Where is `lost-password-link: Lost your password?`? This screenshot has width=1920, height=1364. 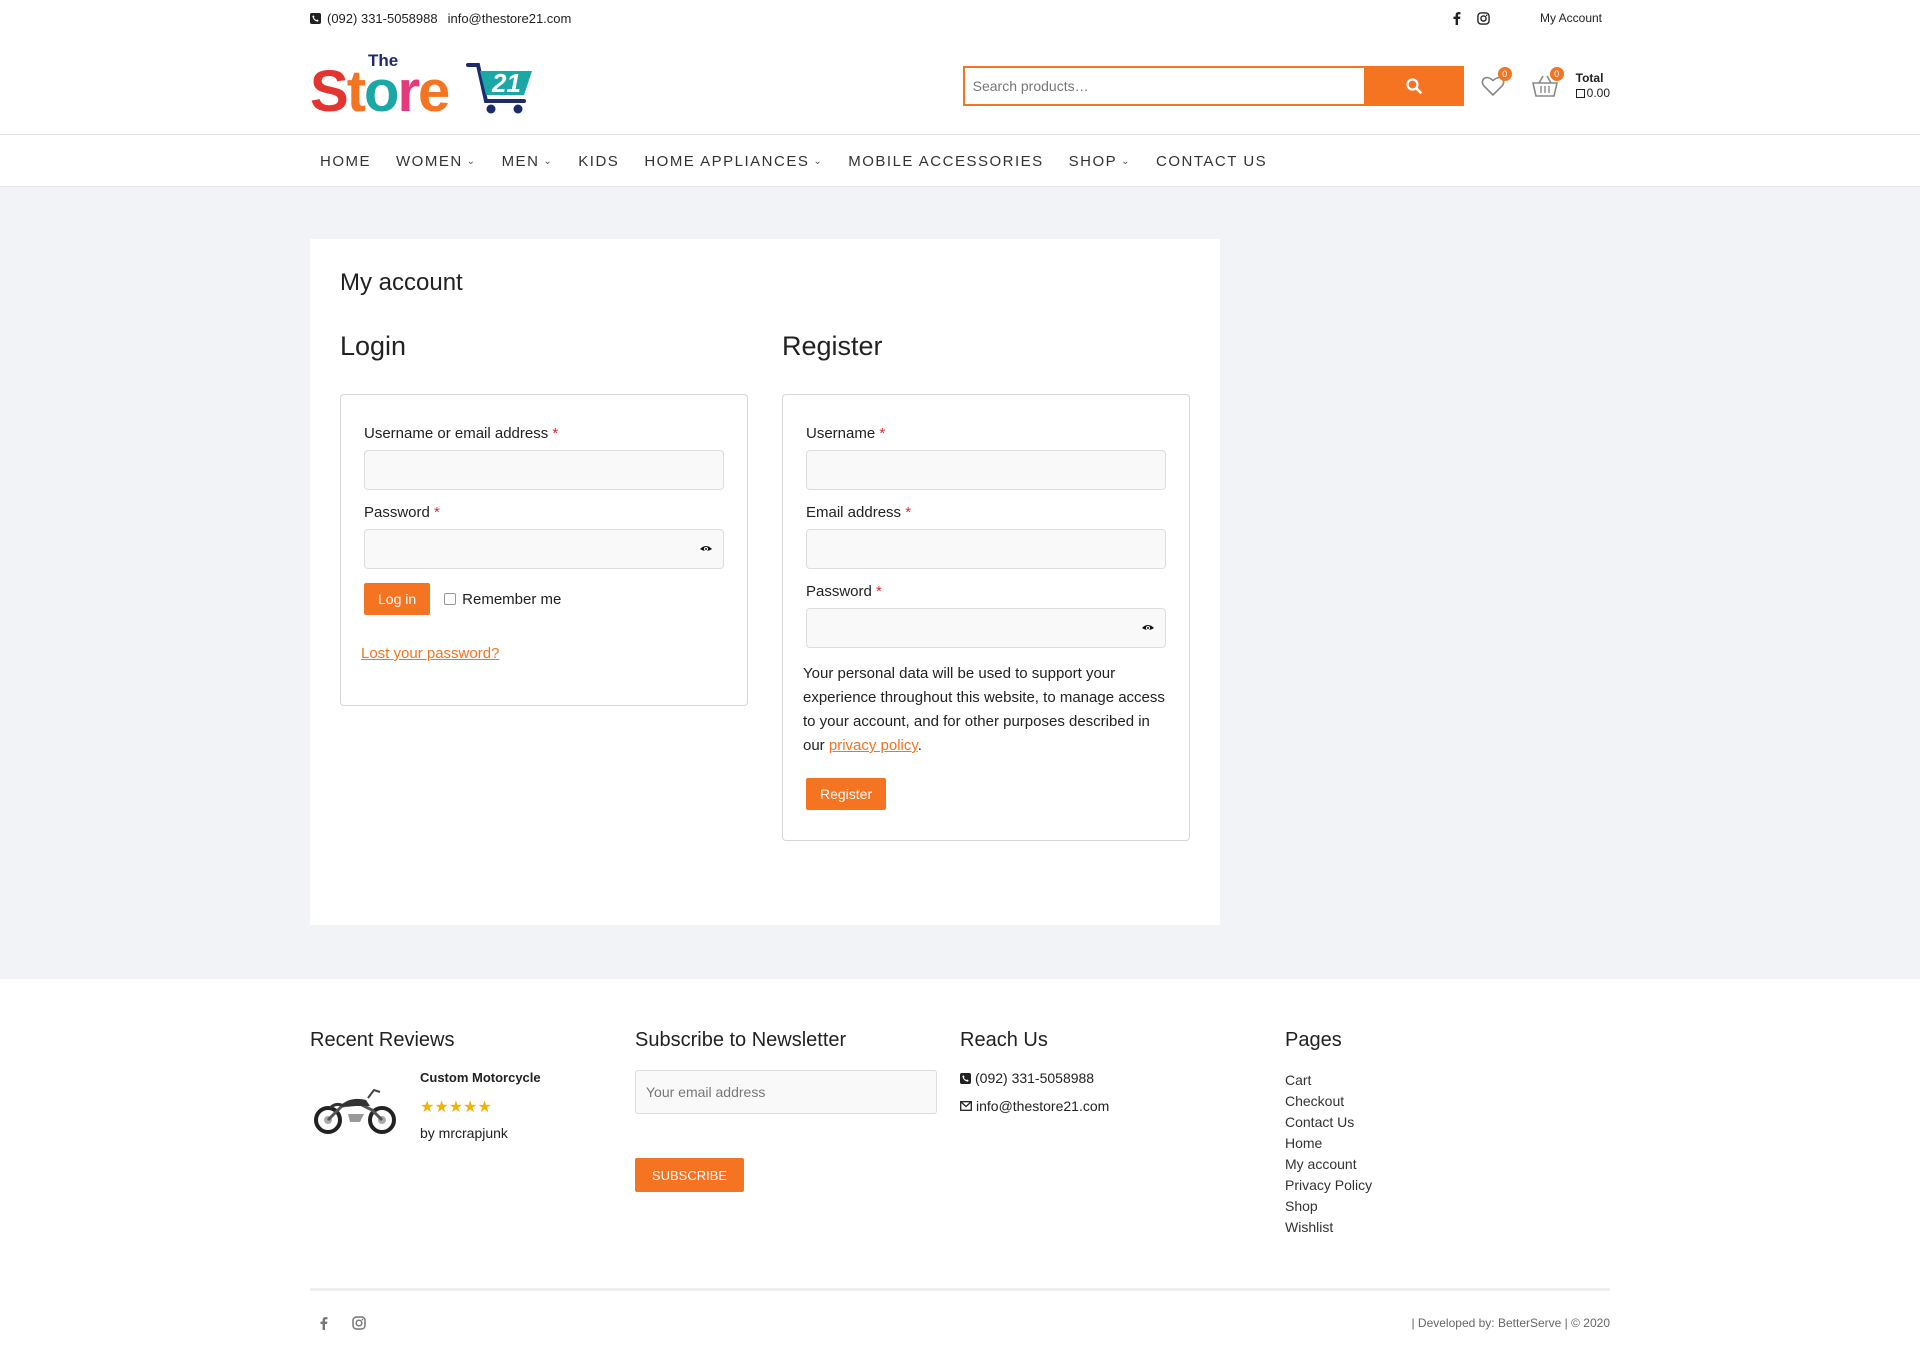 lost-password-link: Lost your password? is located at coordinates (430, 653).